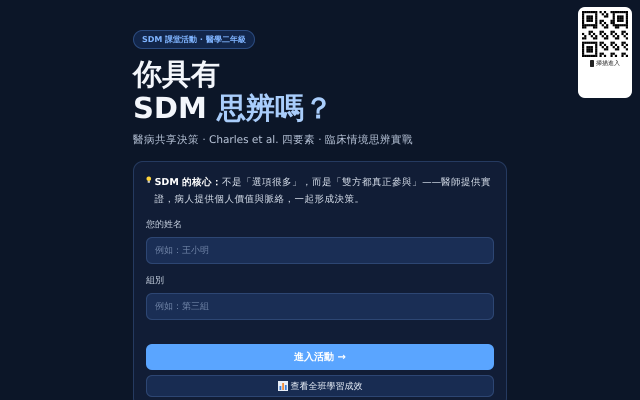 This screenshot has height=400, width=640. What do you see at coordinates (176, 74) in the screenshot?
I see `page-title: 你具有` at bounding box center [176, 74].